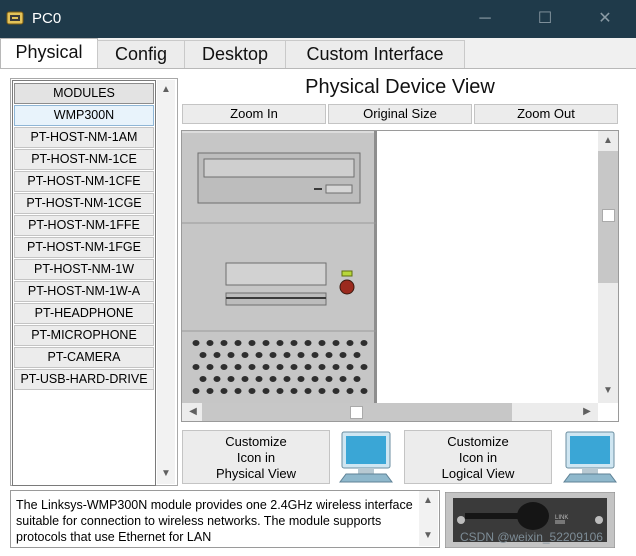 The image size is (636, 556). What do you see at coordinates (84, 203) in the screenshot?
I see `module-item: PT-HOST-NM-1CGE` at bounding box center [84, 203].